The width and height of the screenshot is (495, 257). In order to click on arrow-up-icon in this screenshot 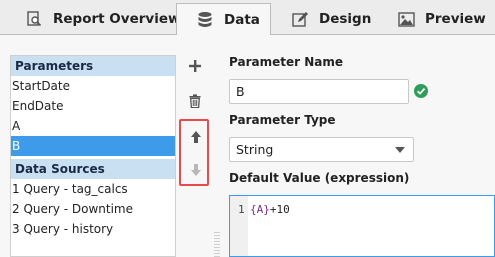, I will do `click(196, 138)`.